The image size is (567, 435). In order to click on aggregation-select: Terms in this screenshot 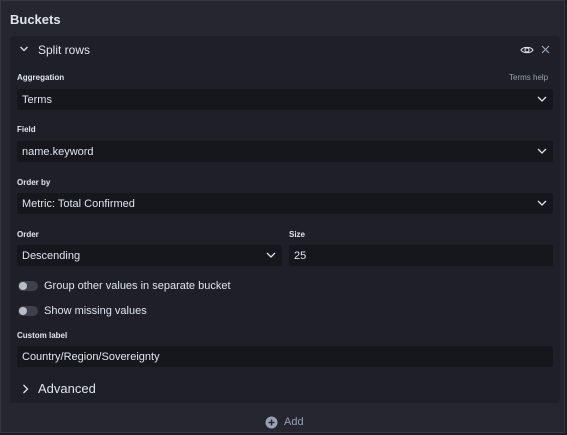, I will do `click(285, 99)`.